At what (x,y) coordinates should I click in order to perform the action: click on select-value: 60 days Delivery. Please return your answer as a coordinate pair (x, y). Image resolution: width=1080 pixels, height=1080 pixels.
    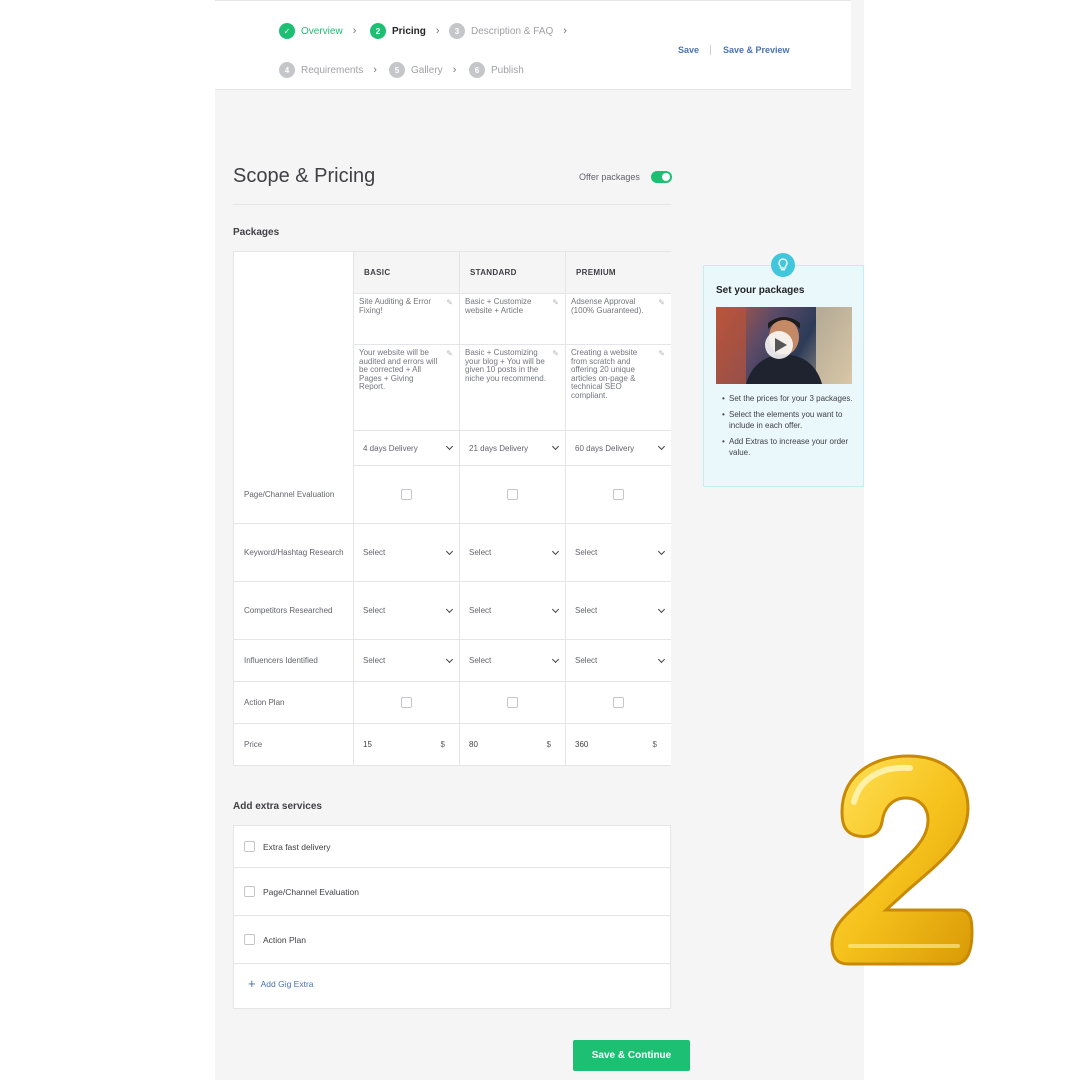
    Looking at the image, I should click on (605, 448).